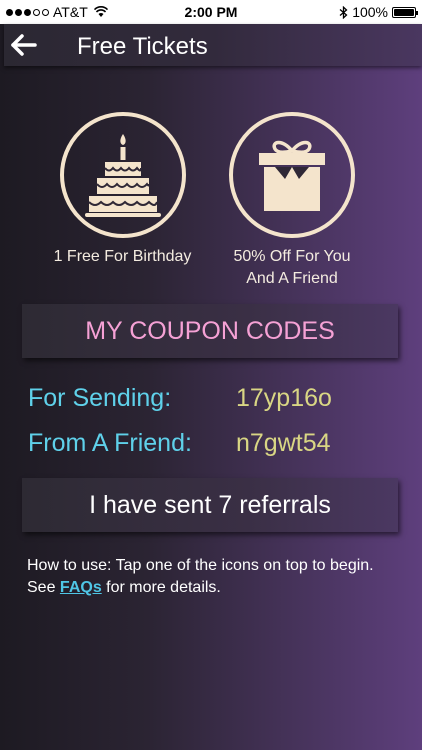  I want to click on battery-percent: 100%, so click(370, 12).